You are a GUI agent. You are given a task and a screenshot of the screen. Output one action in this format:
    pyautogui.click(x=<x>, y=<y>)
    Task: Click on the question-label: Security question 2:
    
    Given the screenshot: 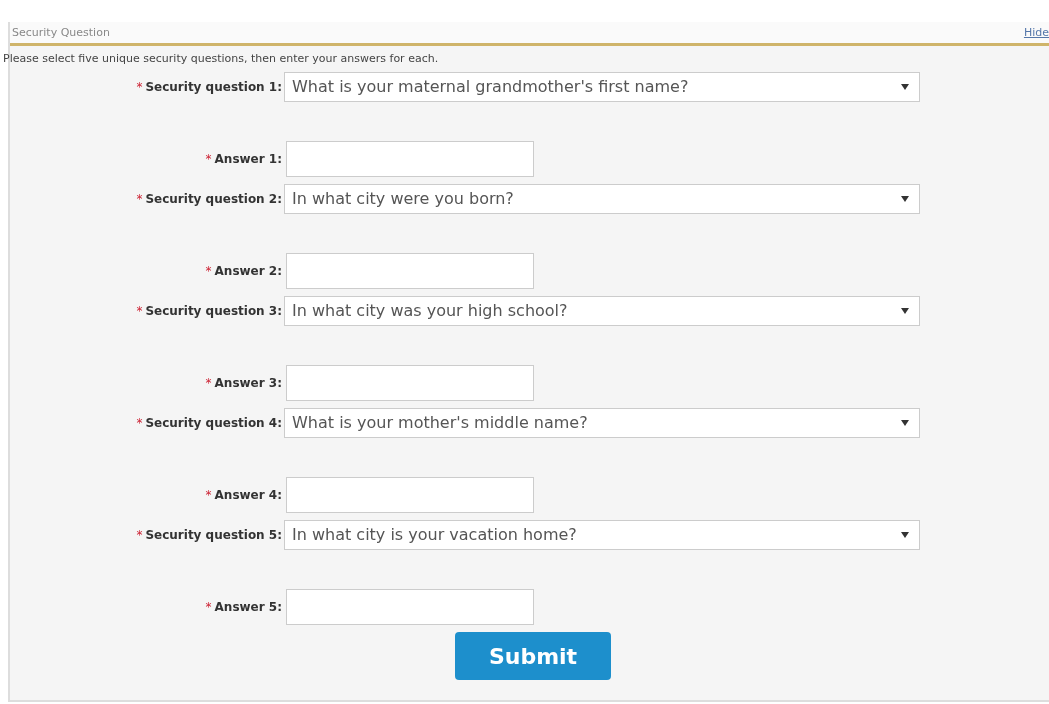 What is the action you would take?
    pyautogui.click(x=213, y=198)
    